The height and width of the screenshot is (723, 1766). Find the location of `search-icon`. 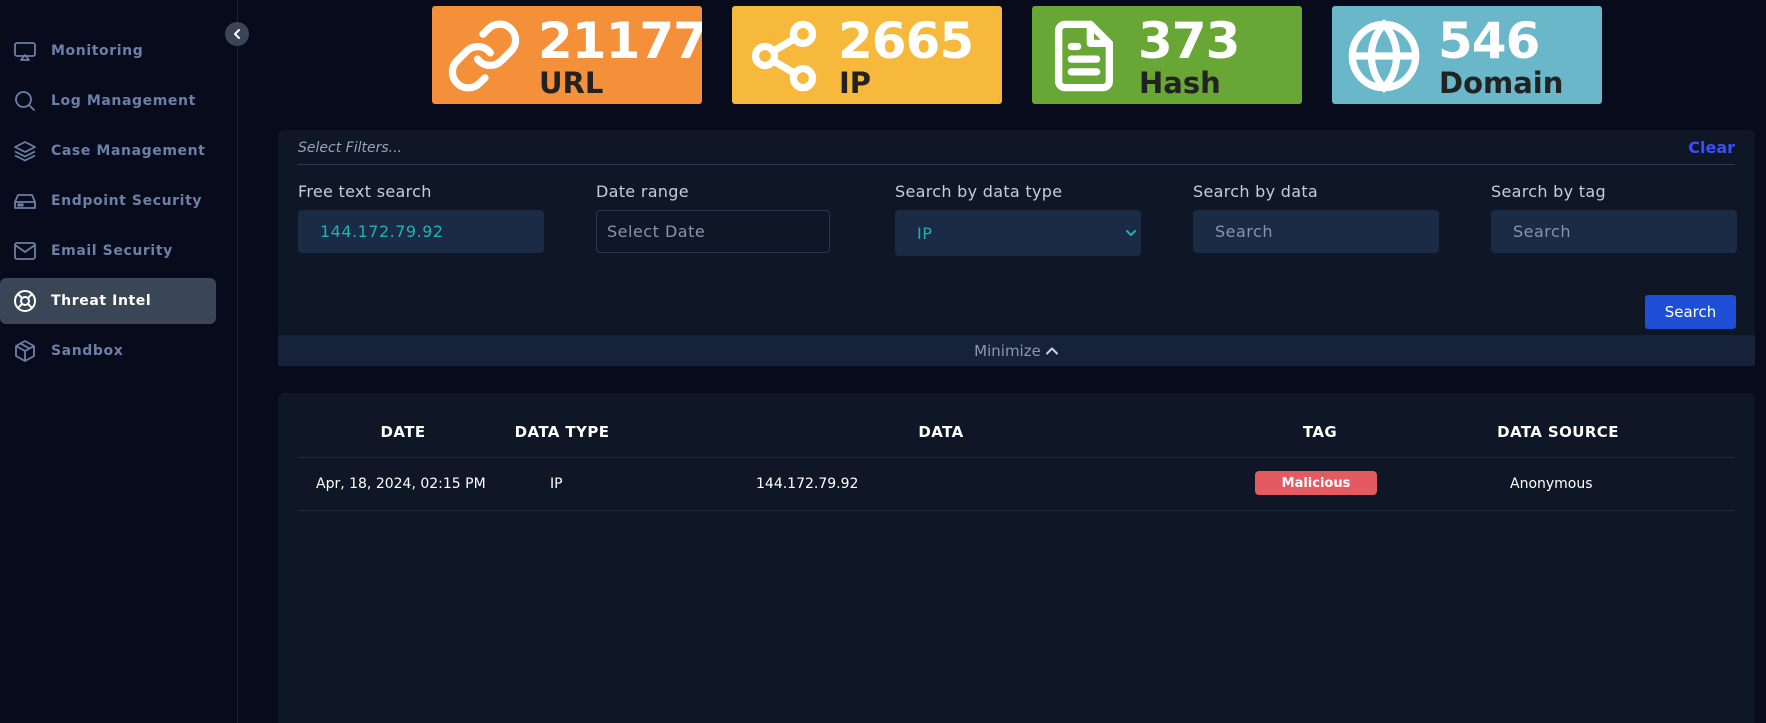

search-icon is located at coordinates (25, 101).